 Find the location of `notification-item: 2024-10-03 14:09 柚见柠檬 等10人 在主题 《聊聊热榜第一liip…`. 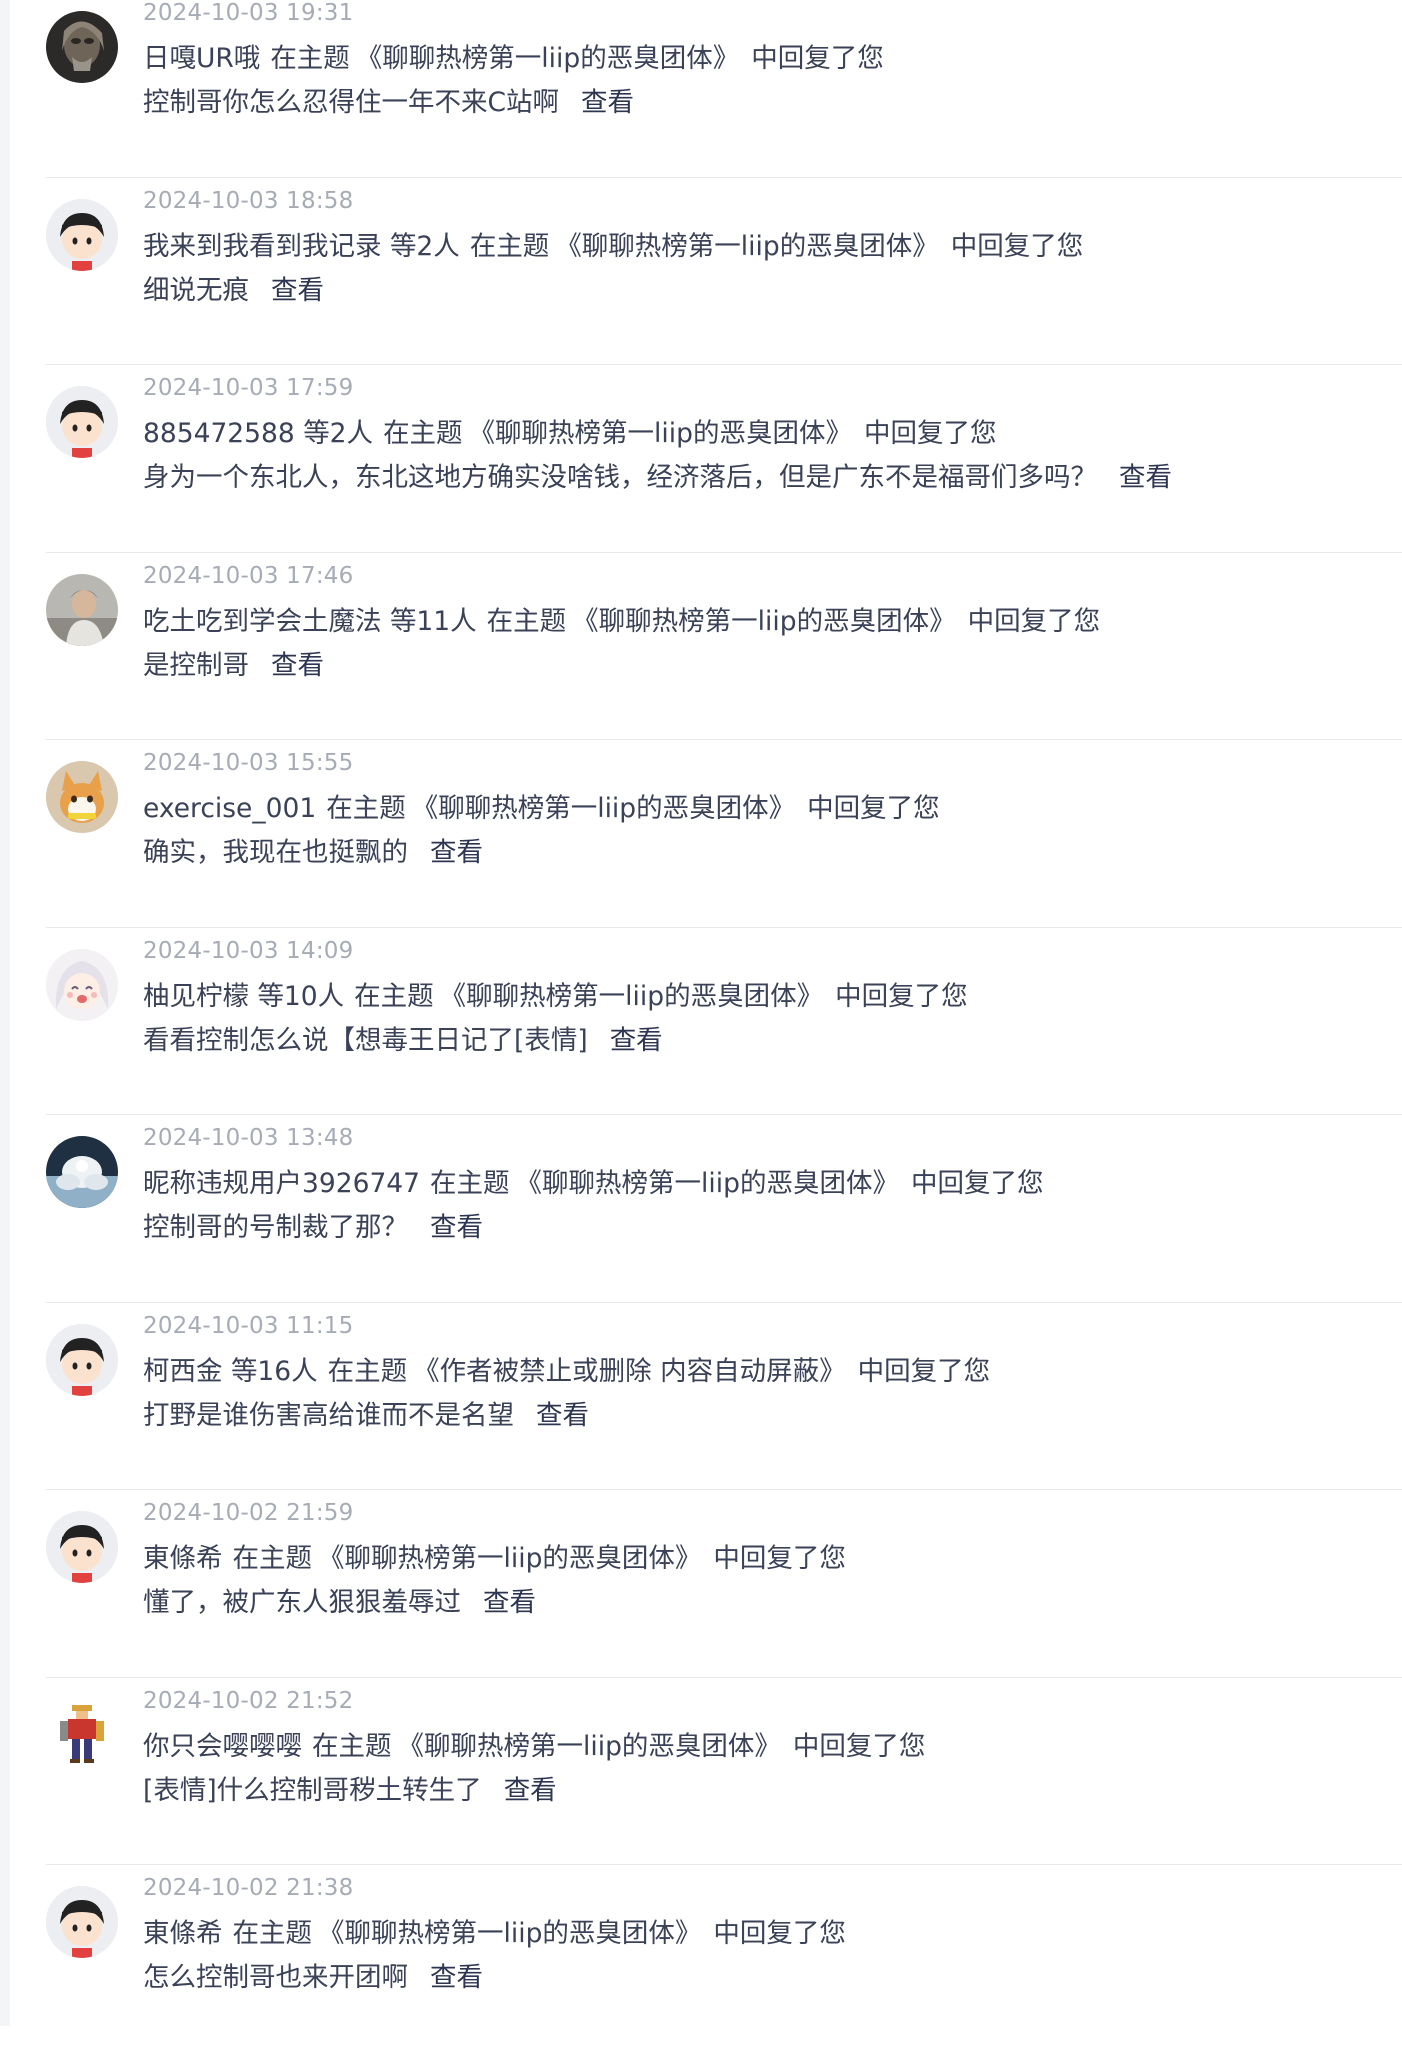

notification-item: 2024-10-03 14:09 柚见柠檬 等10人 在主题 《聊聊热榜第一liip… is located at coordinates (701, 1021).